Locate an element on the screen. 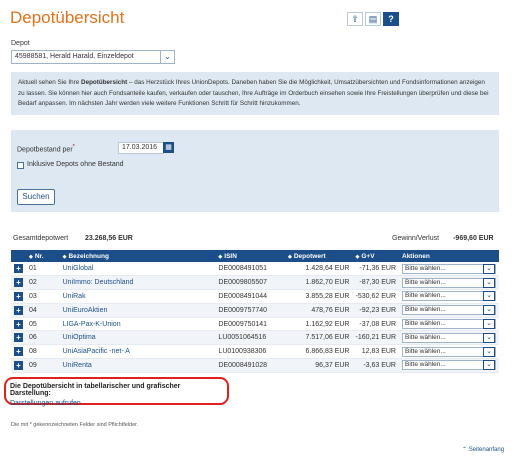 The height and width of the screenshot is (462, 514). fund-link: UniOptima is located at coordinates (137, 338).